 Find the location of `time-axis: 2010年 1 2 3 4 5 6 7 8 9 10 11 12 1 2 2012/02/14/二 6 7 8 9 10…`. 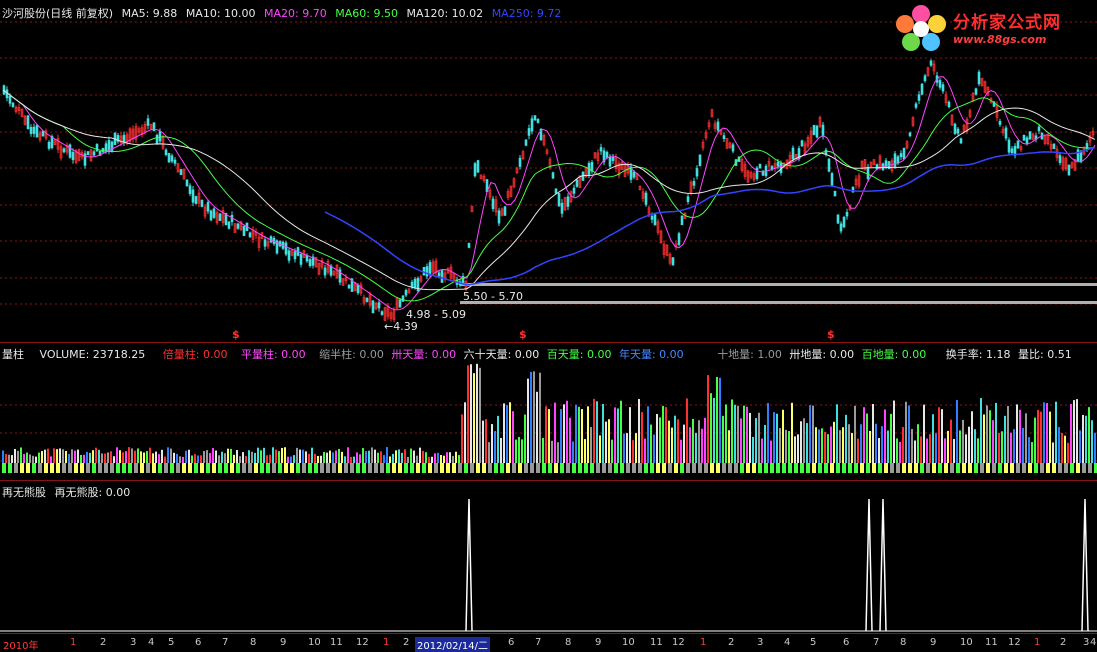

time-axis: 2010年 1 2 3 4 5 6 7 8 9 10 11 12 1 2 2012/02/14/二 6 7 8 9 10… is located at coordinates (548, 643).